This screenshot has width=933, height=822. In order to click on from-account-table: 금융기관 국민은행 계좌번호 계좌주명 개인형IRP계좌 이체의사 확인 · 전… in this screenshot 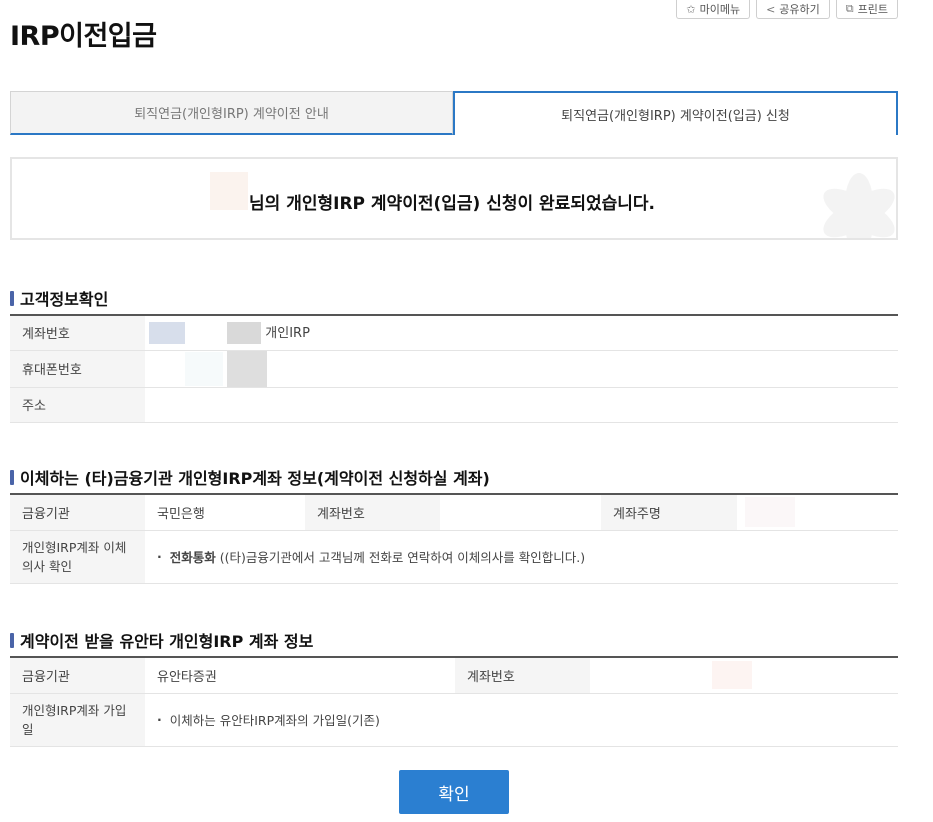, I will do `click(454, 538)`.